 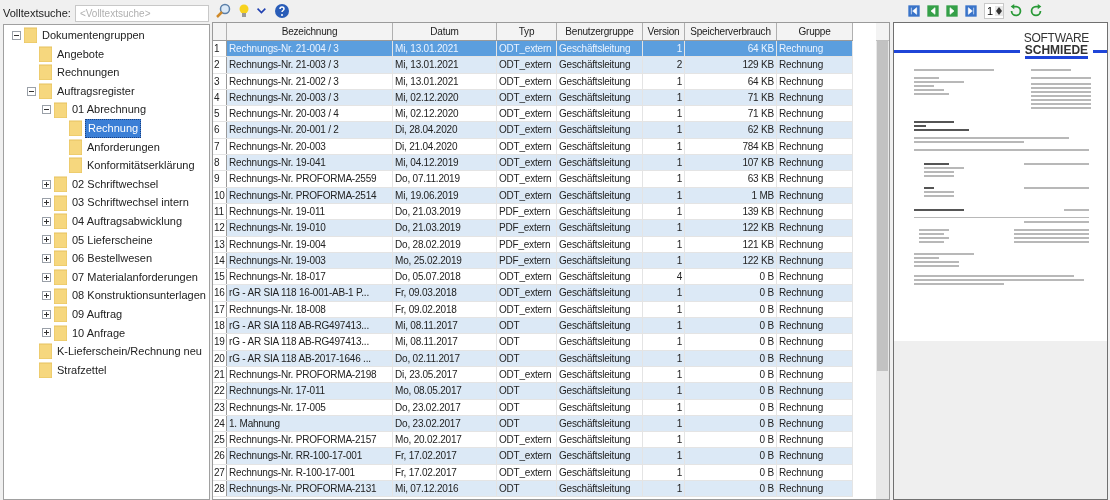 What do you see at coordinates (533, 49) in the screenshot?
I see `table-row: 1 Rechnungs-Nr. 21-004 / 3 Mi, 13.01.2021 ODT_extern Geschäftsleitung 1 64 KB Rechnung` at bounding box center [533, 49].